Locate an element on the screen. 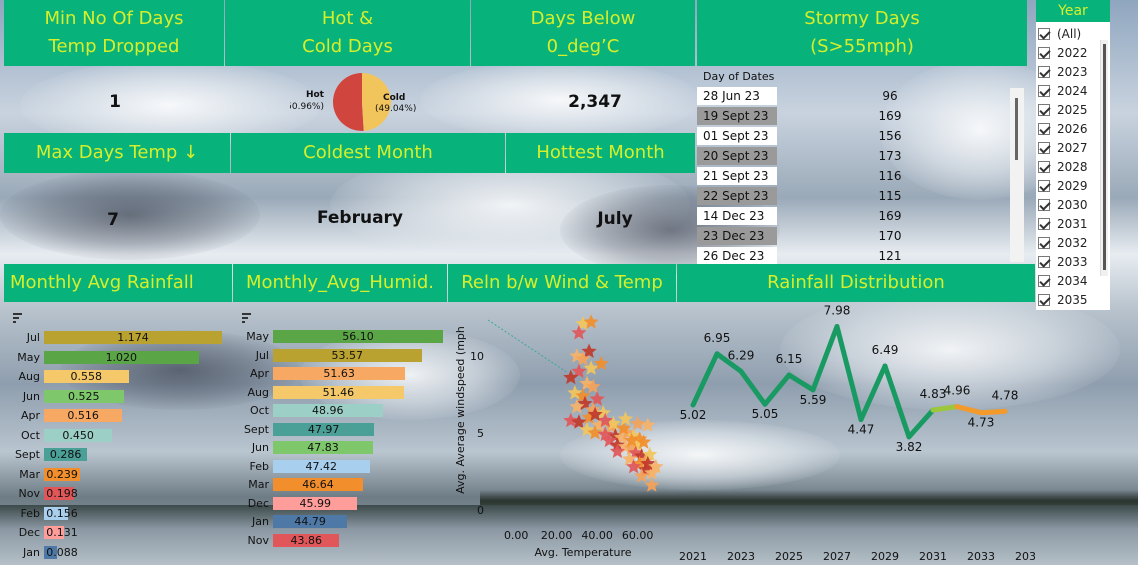 Image resolution: width=1138 pixels, height=565 pixels. stormy-value-cell: 156 is located at coordinates (890, 136).